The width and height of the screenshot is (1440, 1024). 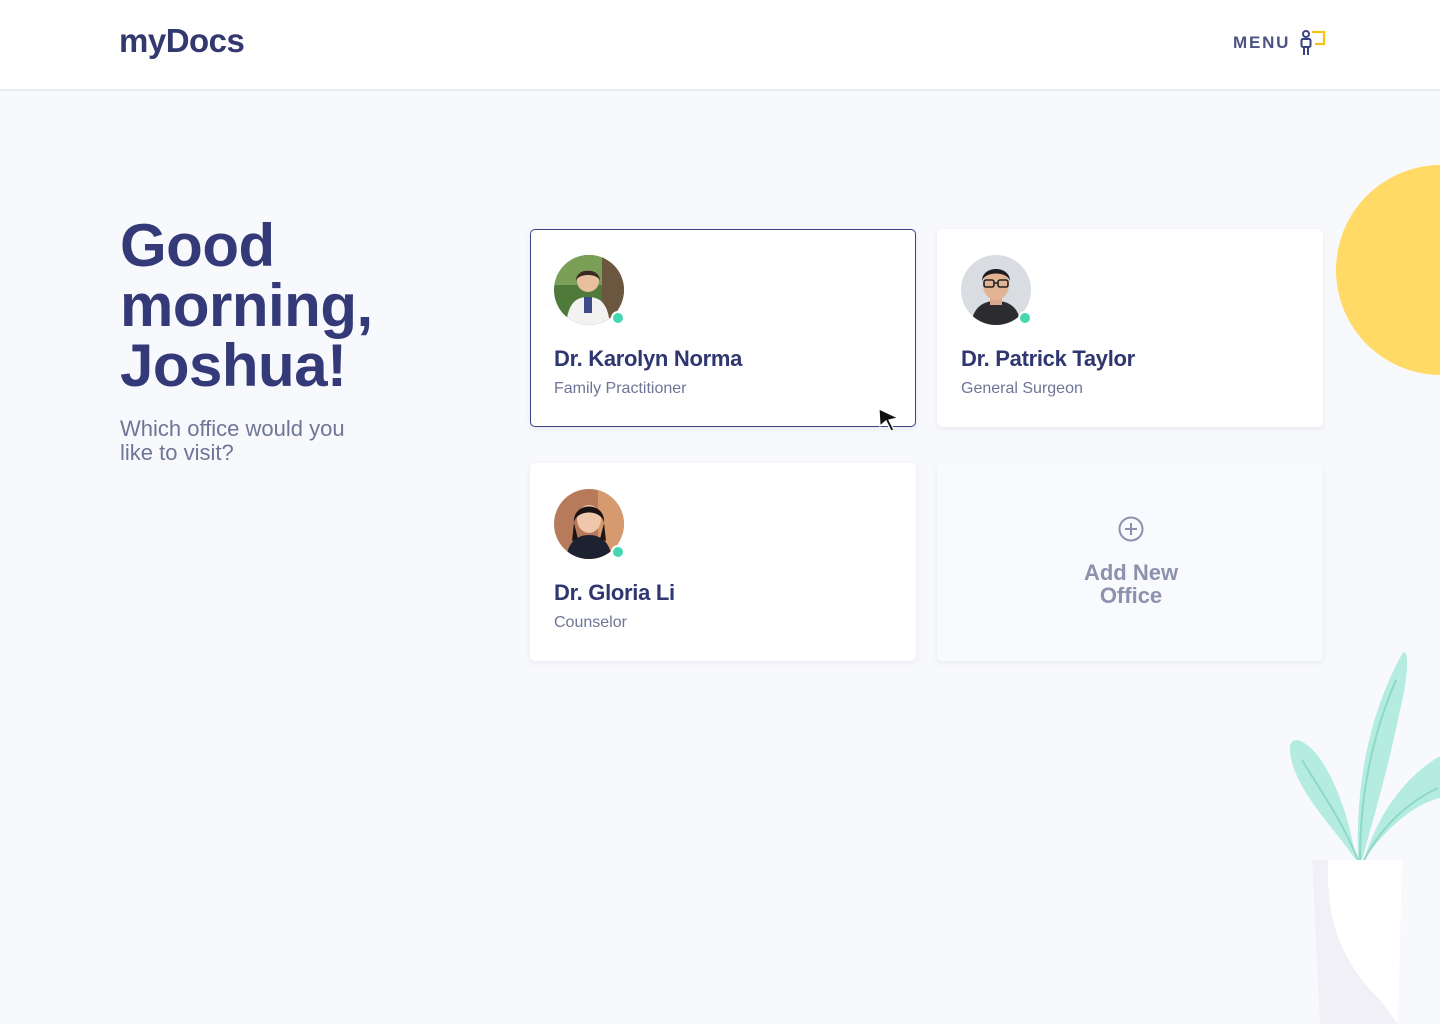 I want to click on doctor-name: Dr. Gloria Li, so click(x=614, y=592).